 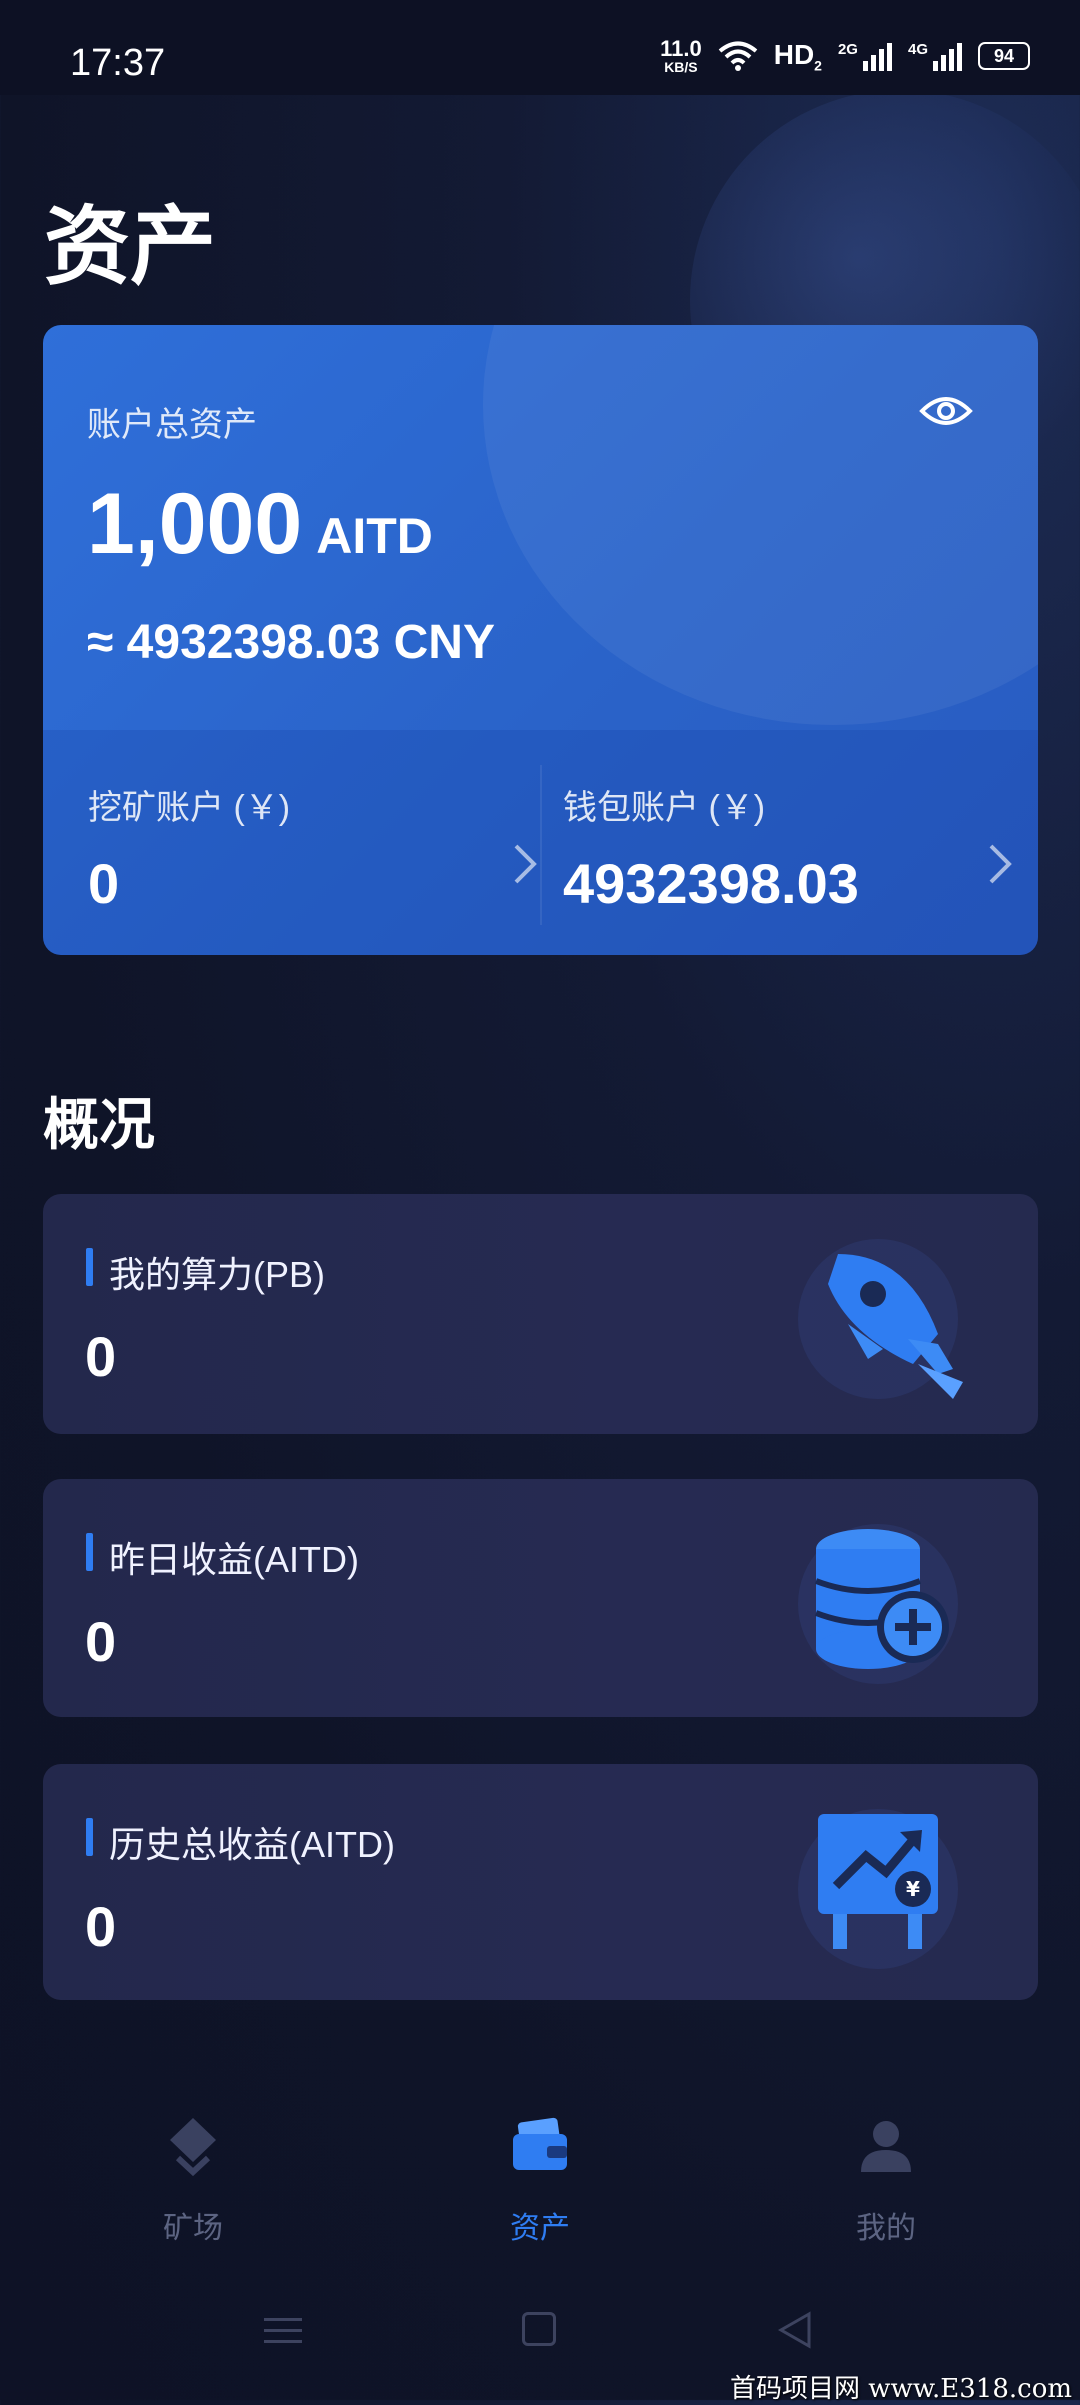 I want to click on nav-tab-mining: 矿场, so click(x=193, y=2178).